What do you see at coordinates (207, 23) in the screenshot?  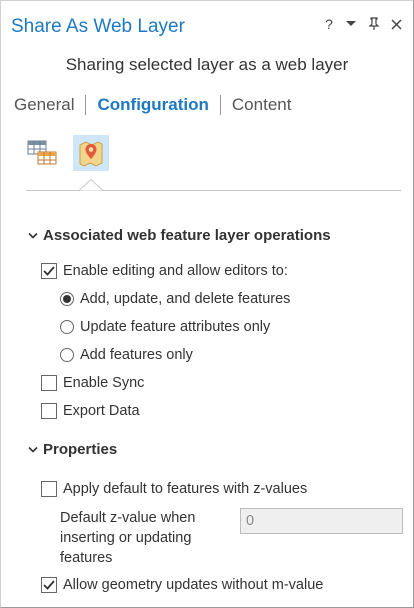 I see `pane-title-bar: Share As Web Layer ?` at bounding box center [207, 23].